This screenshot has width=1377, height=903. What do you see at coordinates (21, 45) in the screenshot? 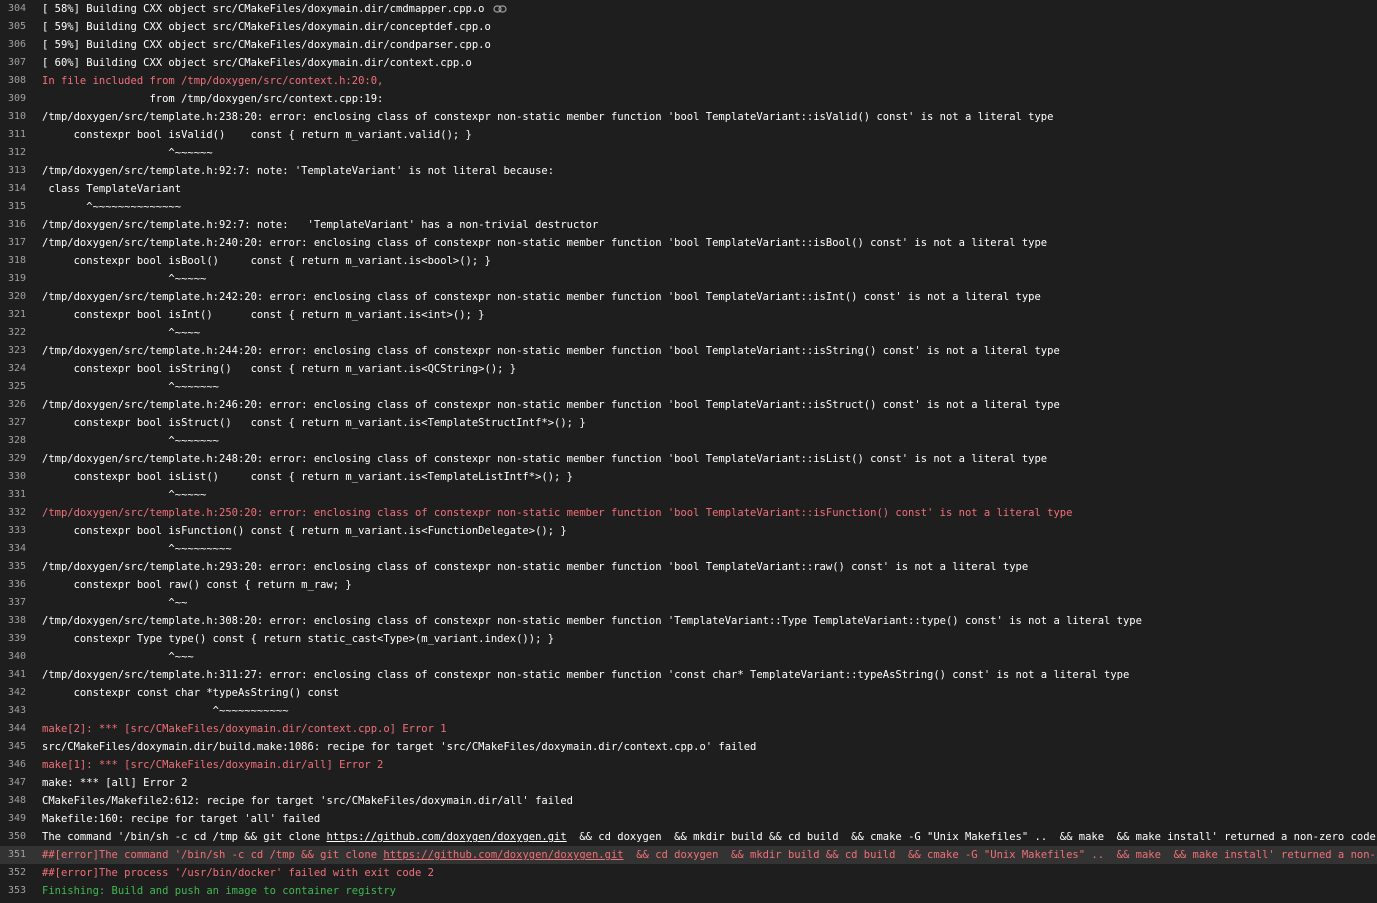
I see `line-number: 306` at bounding box center [21, 45].